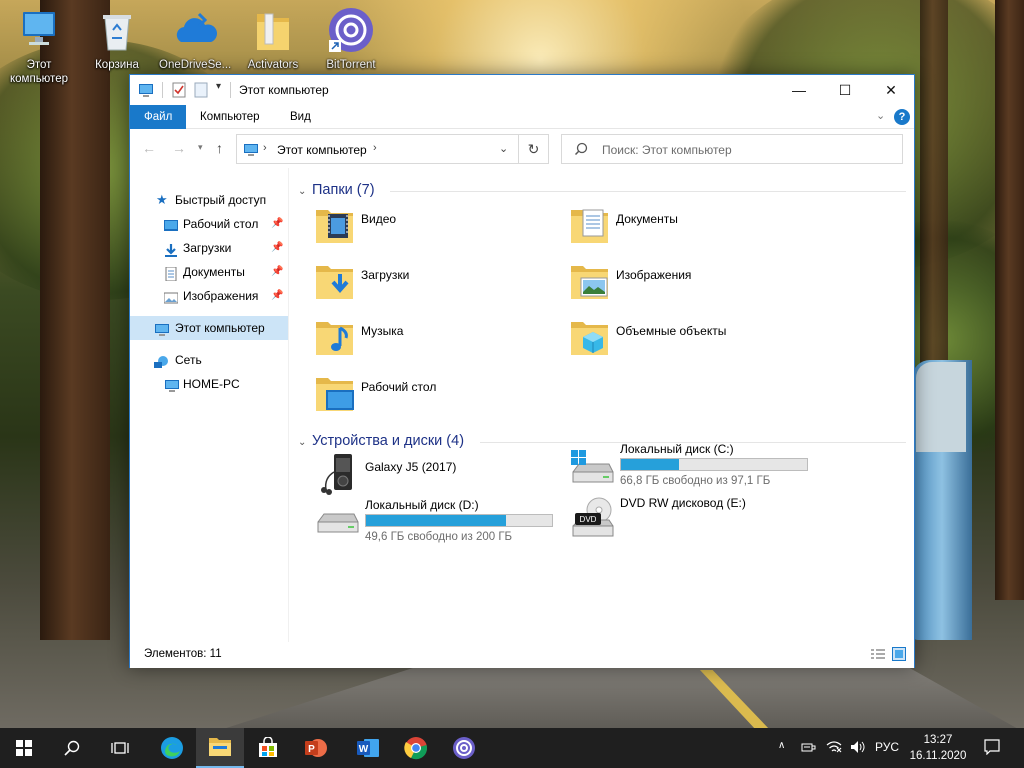 This screenshot has width=1024, height=768. I want to click on folder-pictures: Изображения, so click(689, 285).